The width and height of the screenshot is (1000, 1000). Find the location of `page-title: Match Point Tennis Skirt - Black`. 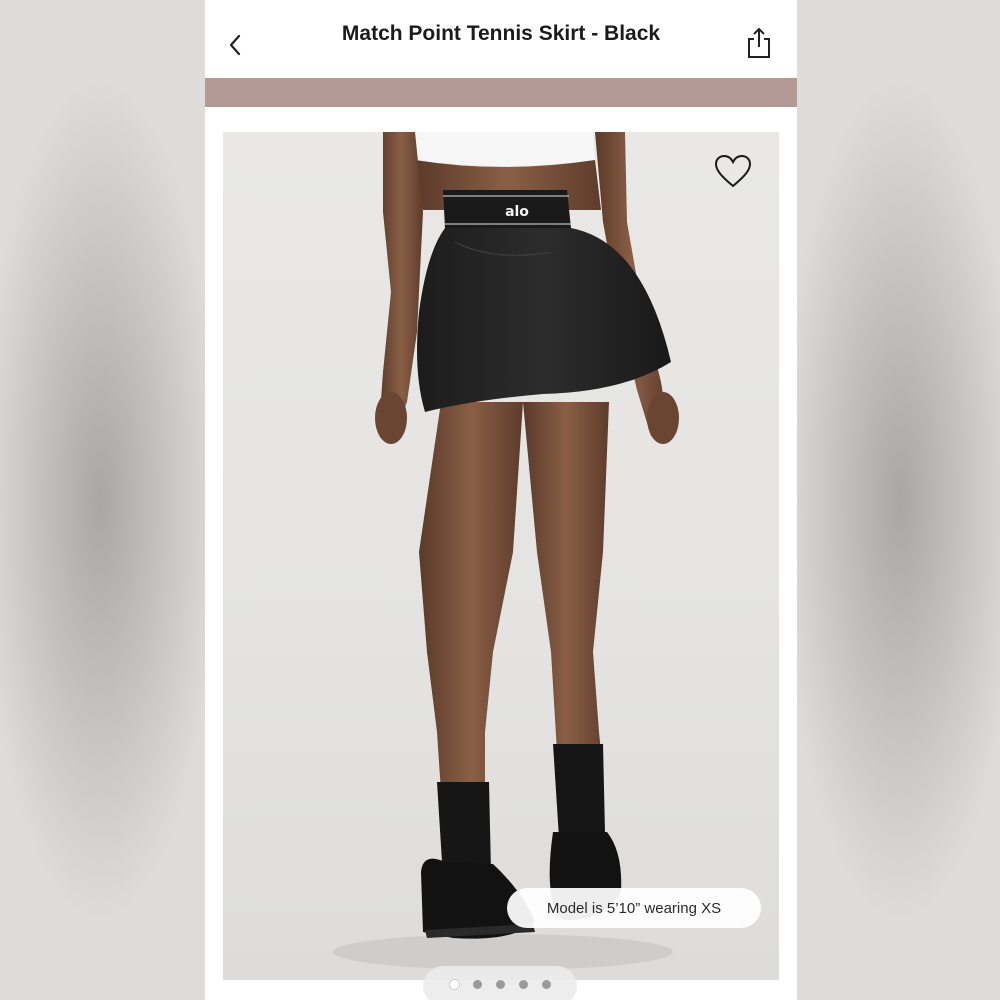

page-title: Match Point Tennis Skirt - Black is located at coordinates (501, 33).